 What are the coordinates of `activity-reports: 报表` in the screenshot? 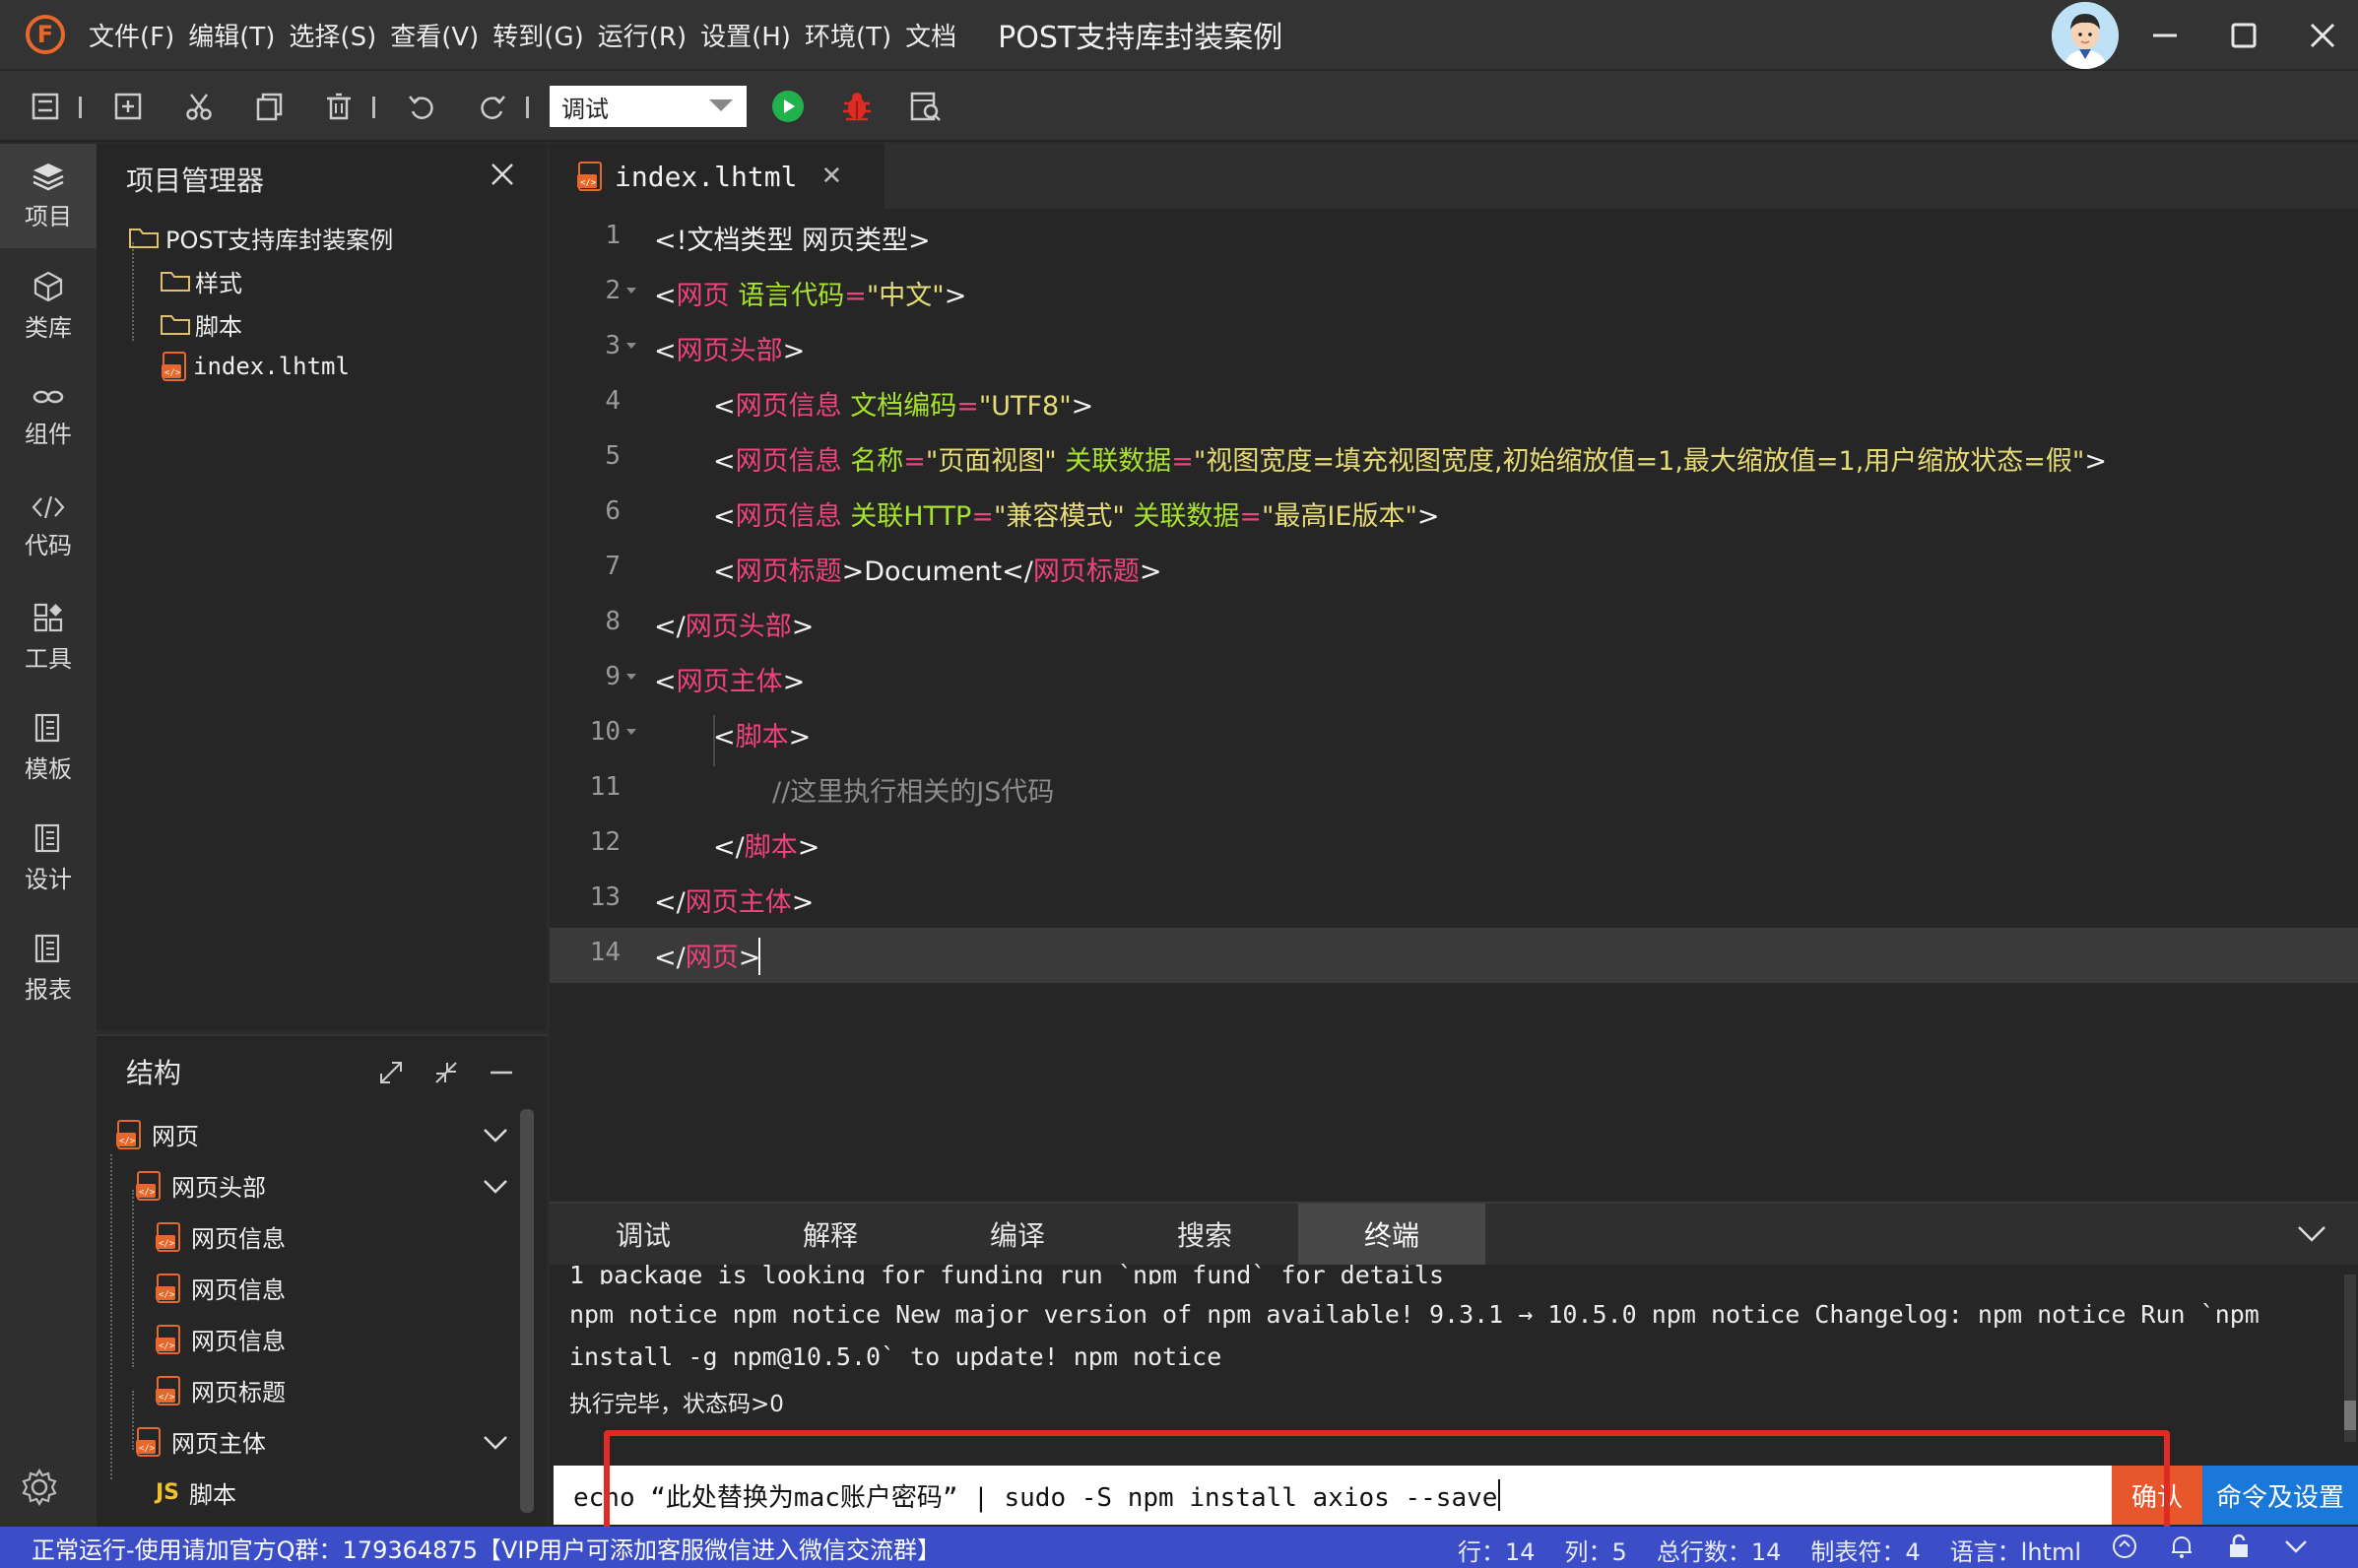 It's located at (49, 968).